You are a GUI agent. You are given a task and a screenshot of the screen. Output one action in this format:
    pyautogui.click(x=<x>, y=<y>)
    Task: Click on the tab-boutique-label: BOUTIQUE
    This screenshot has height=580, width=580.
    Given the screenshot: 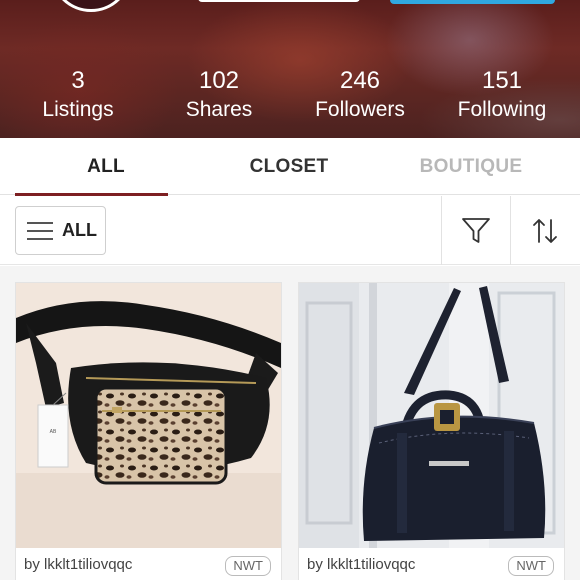 What is the action you would take?
    pyautogui.click(x=471, y=166)
    